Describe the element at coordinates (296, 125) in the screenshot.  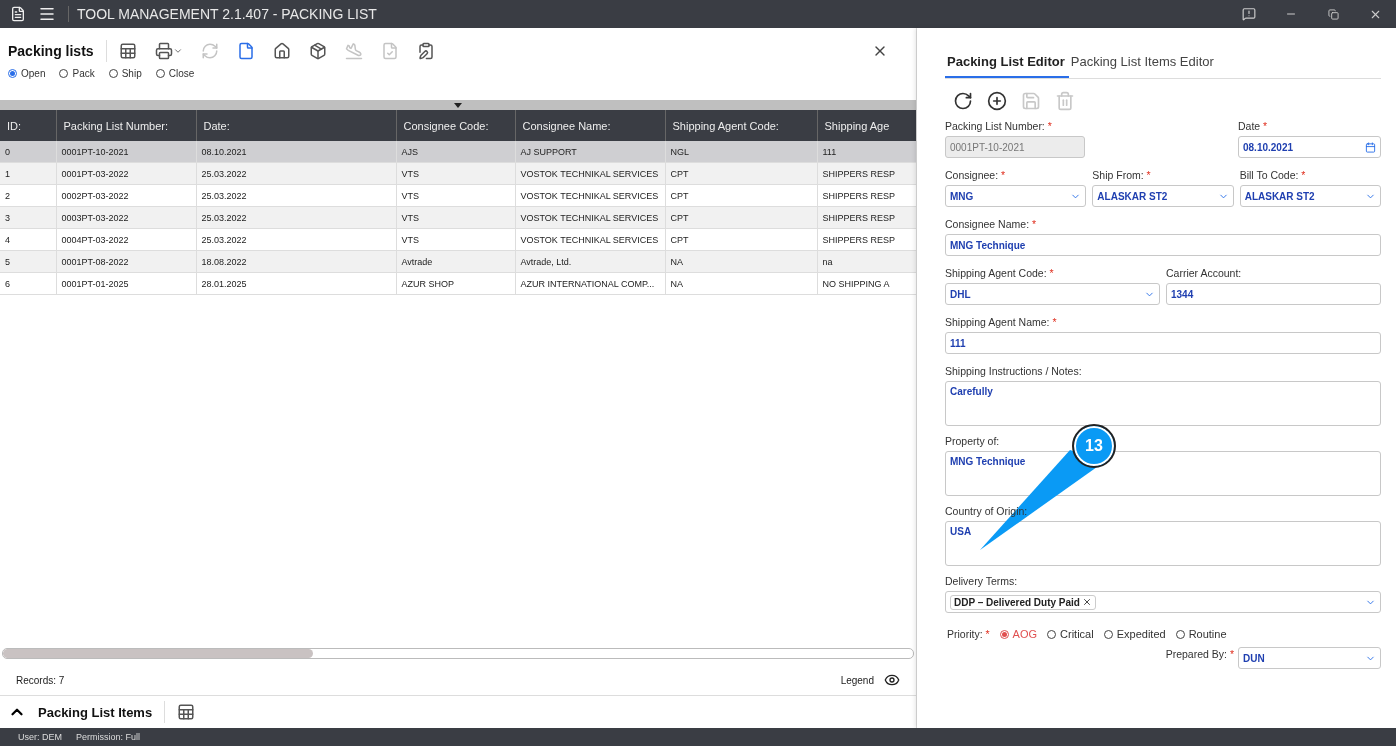
I see `column-header: Date:` at that location.